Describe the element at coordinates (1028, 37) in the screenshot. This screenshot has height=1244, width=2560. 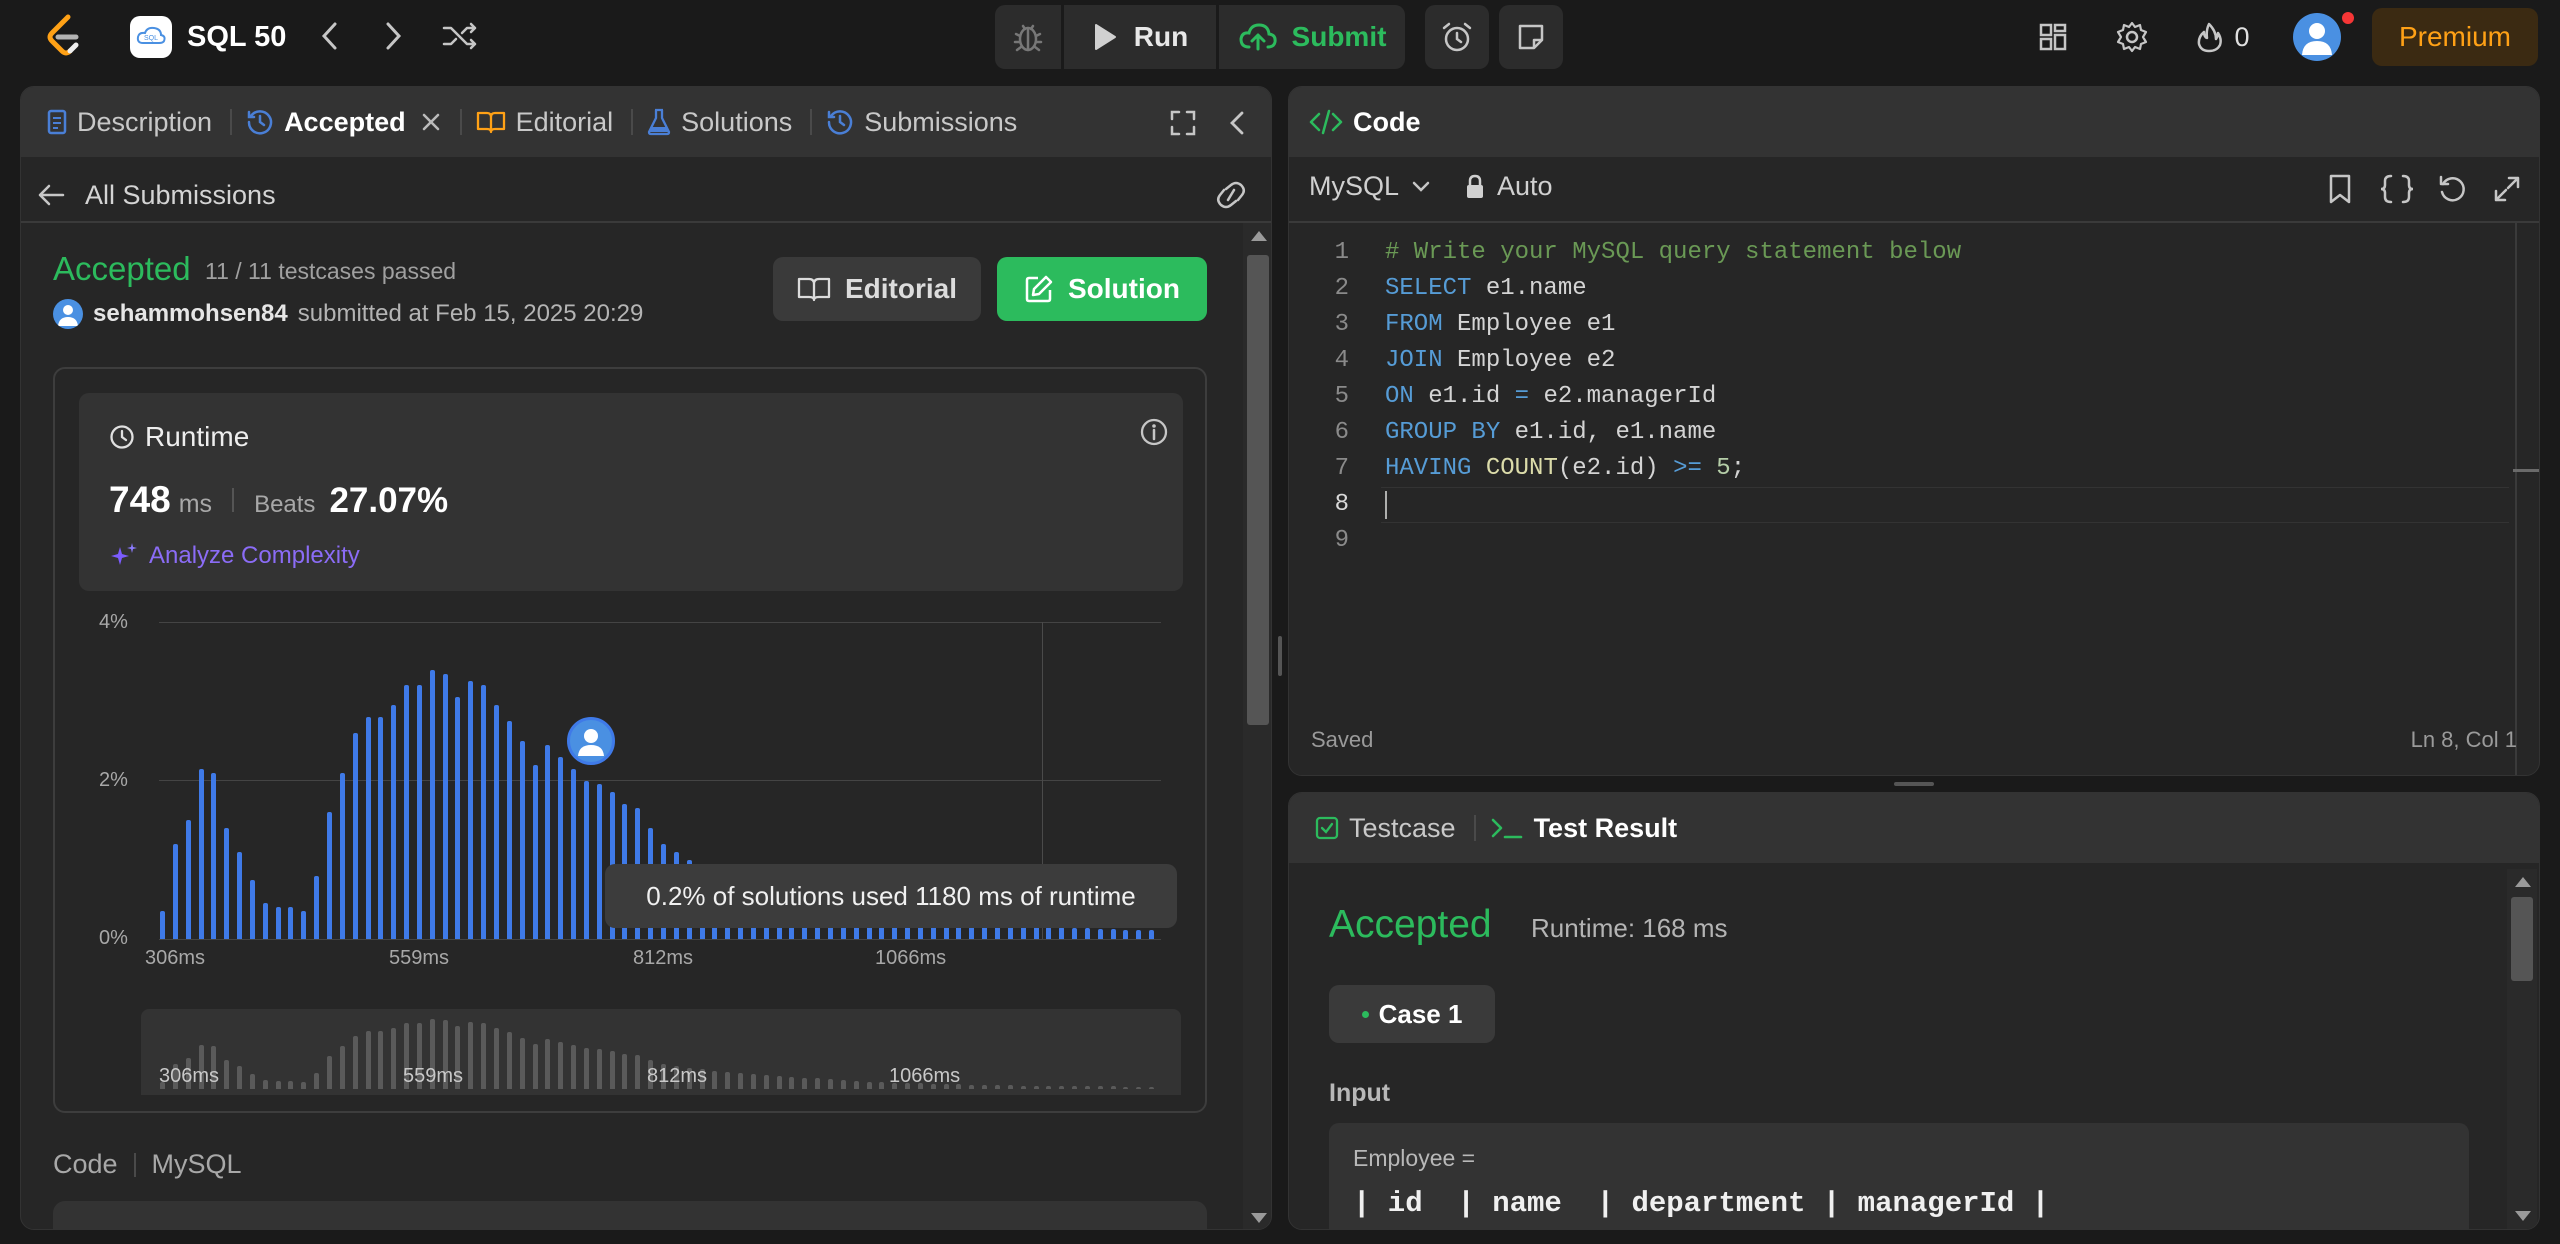
I see `debug-button` at that location.